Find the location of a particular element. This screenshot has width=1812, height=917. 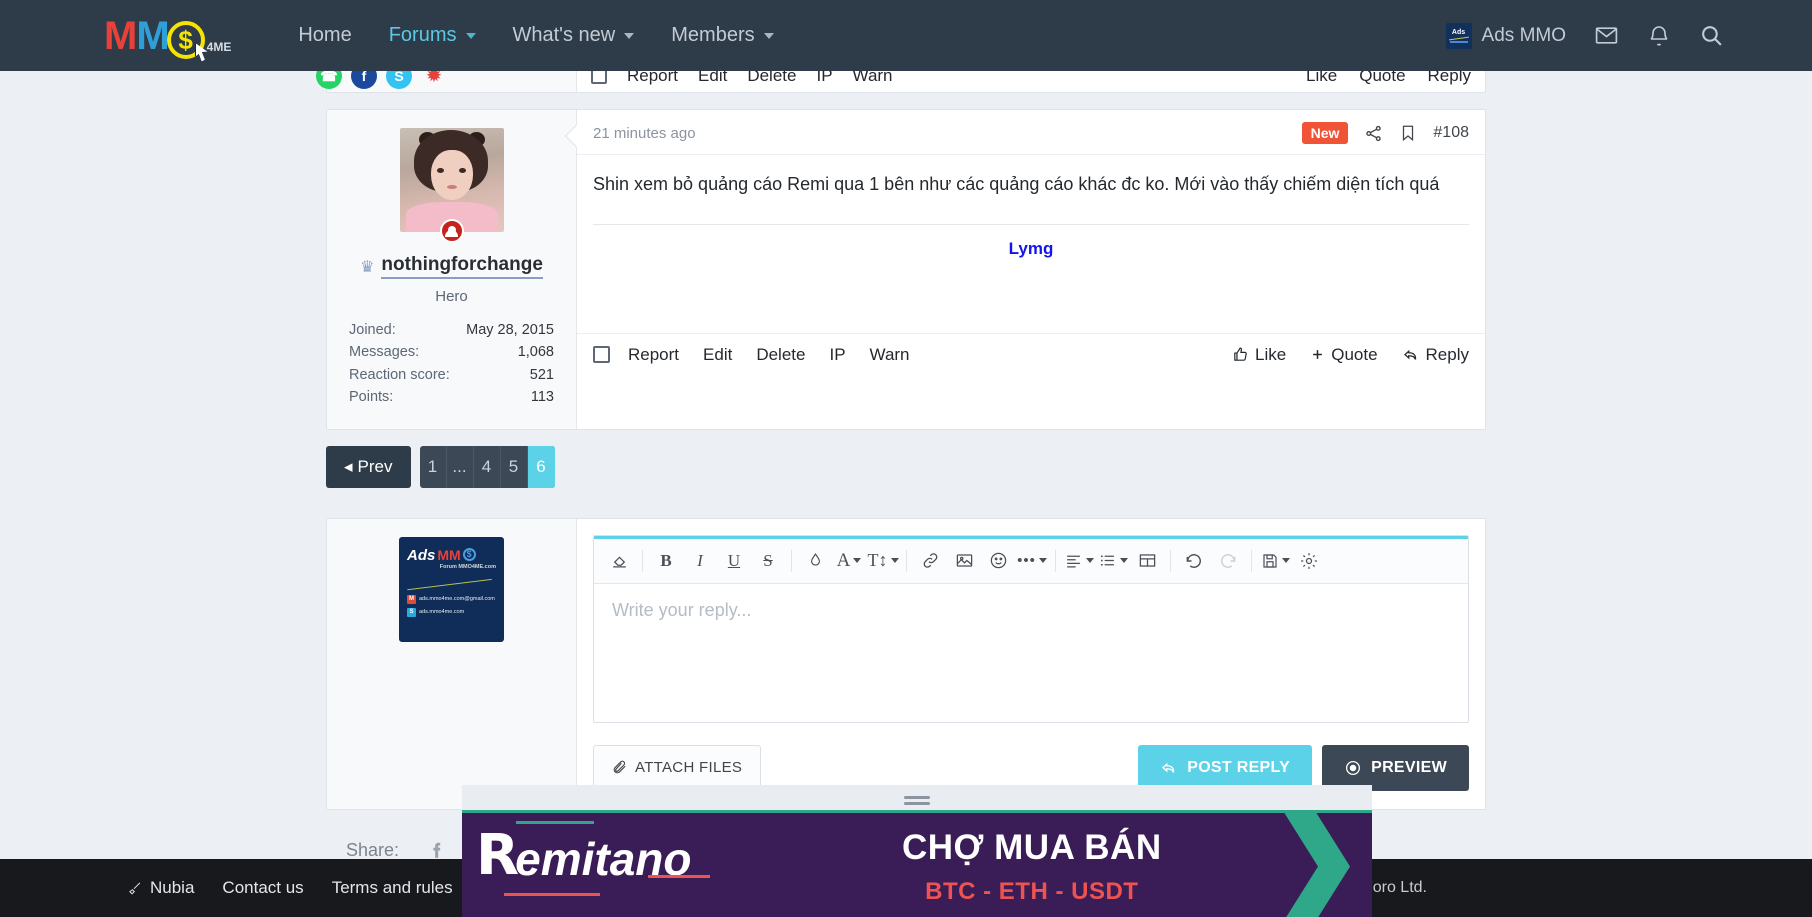

post-header-right: New #108 is located at coordinates (1385, 133).